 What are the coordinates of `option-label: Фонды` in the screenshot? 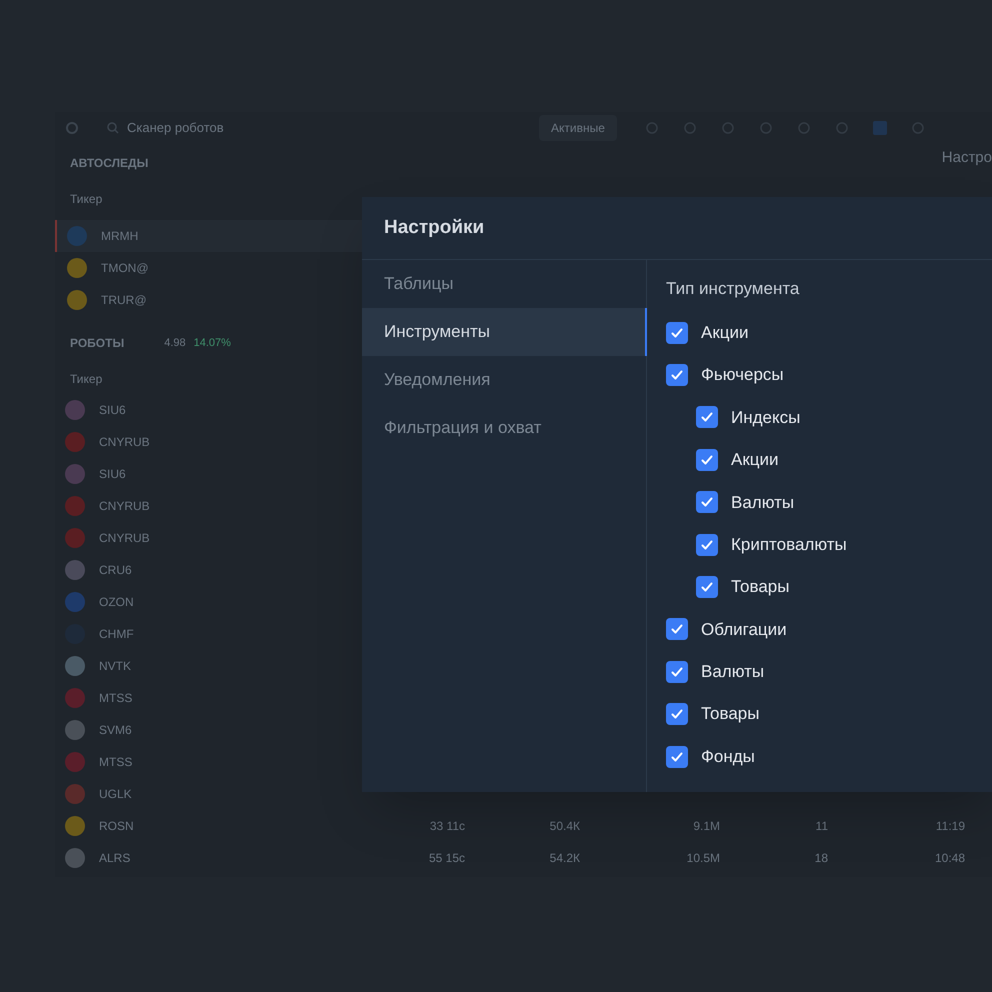 It's located at (728, 757).